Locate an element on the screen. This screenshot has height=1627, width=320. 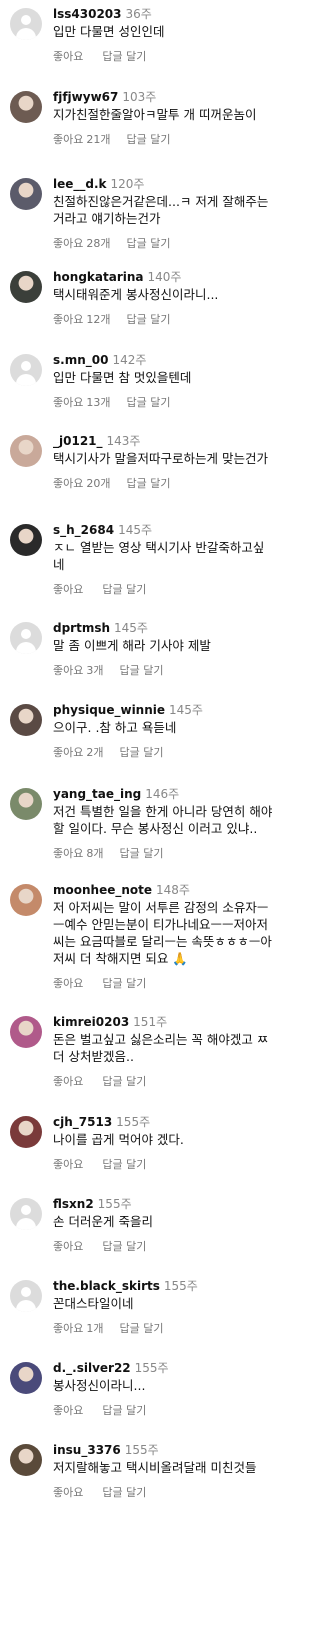
comment-username: _j0121_ is located at coordinates (78, 441).